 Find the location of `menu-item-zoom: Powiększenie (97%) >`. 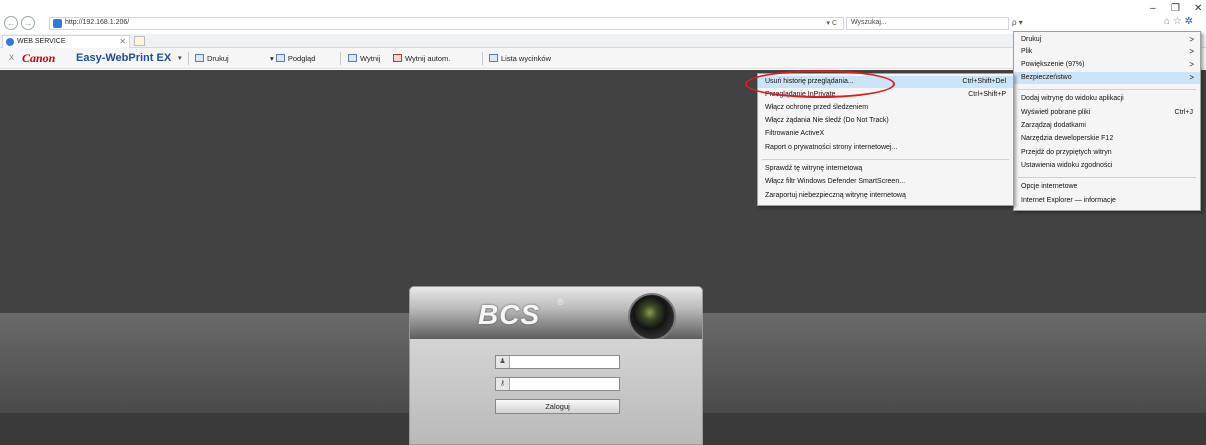

menu-item-zoom: Powiększenie (97%) > is located at coordinates (1107, 65).